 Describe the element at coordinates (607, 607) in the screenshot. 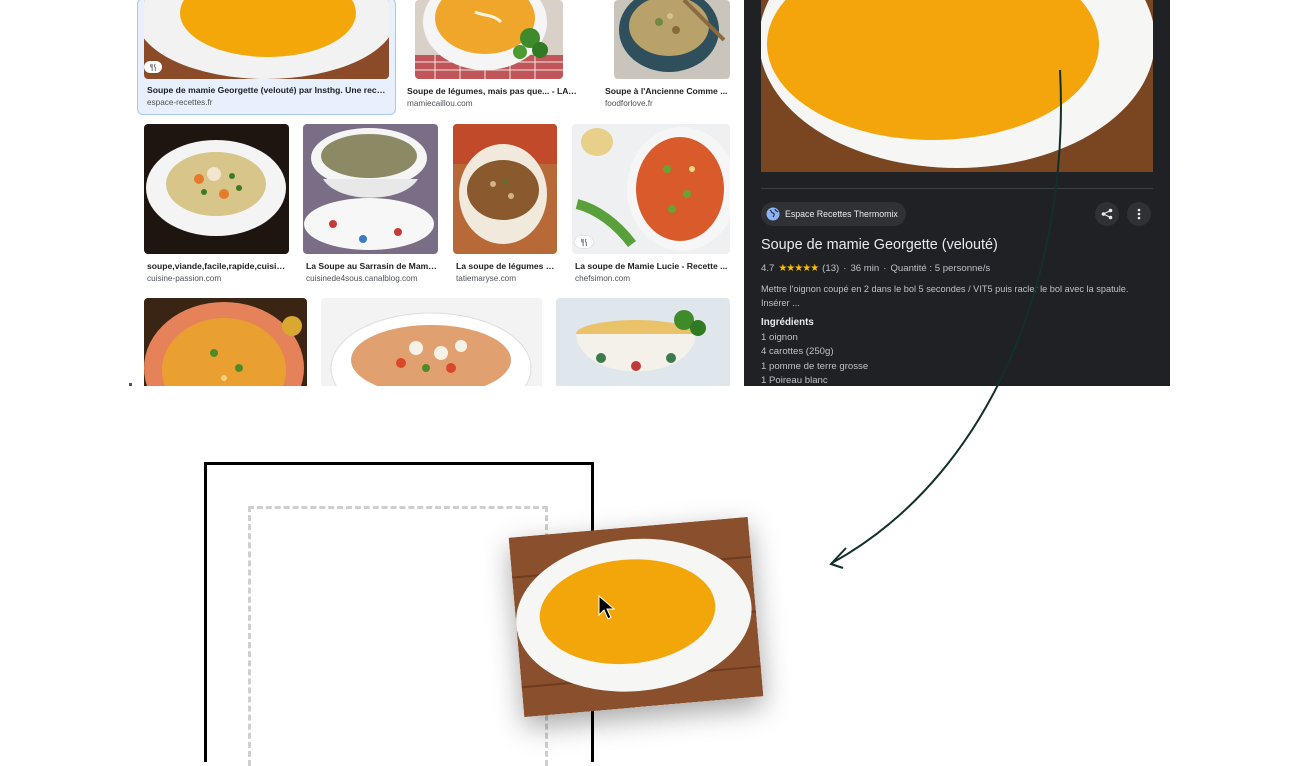

I see `mouse-cursor-icon` at that location.